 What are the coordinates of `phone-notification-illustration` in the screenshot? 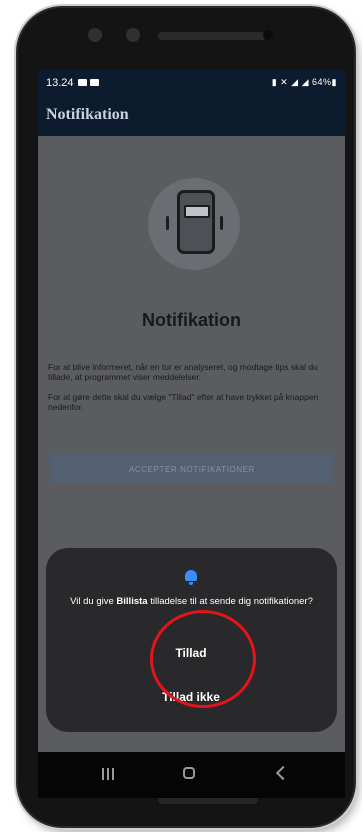 It's located at (194, 224).